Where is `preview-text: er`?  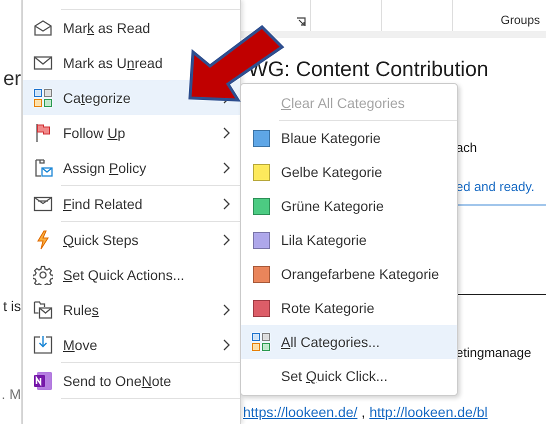
preview-text: er is located at coordinates (12, 79).